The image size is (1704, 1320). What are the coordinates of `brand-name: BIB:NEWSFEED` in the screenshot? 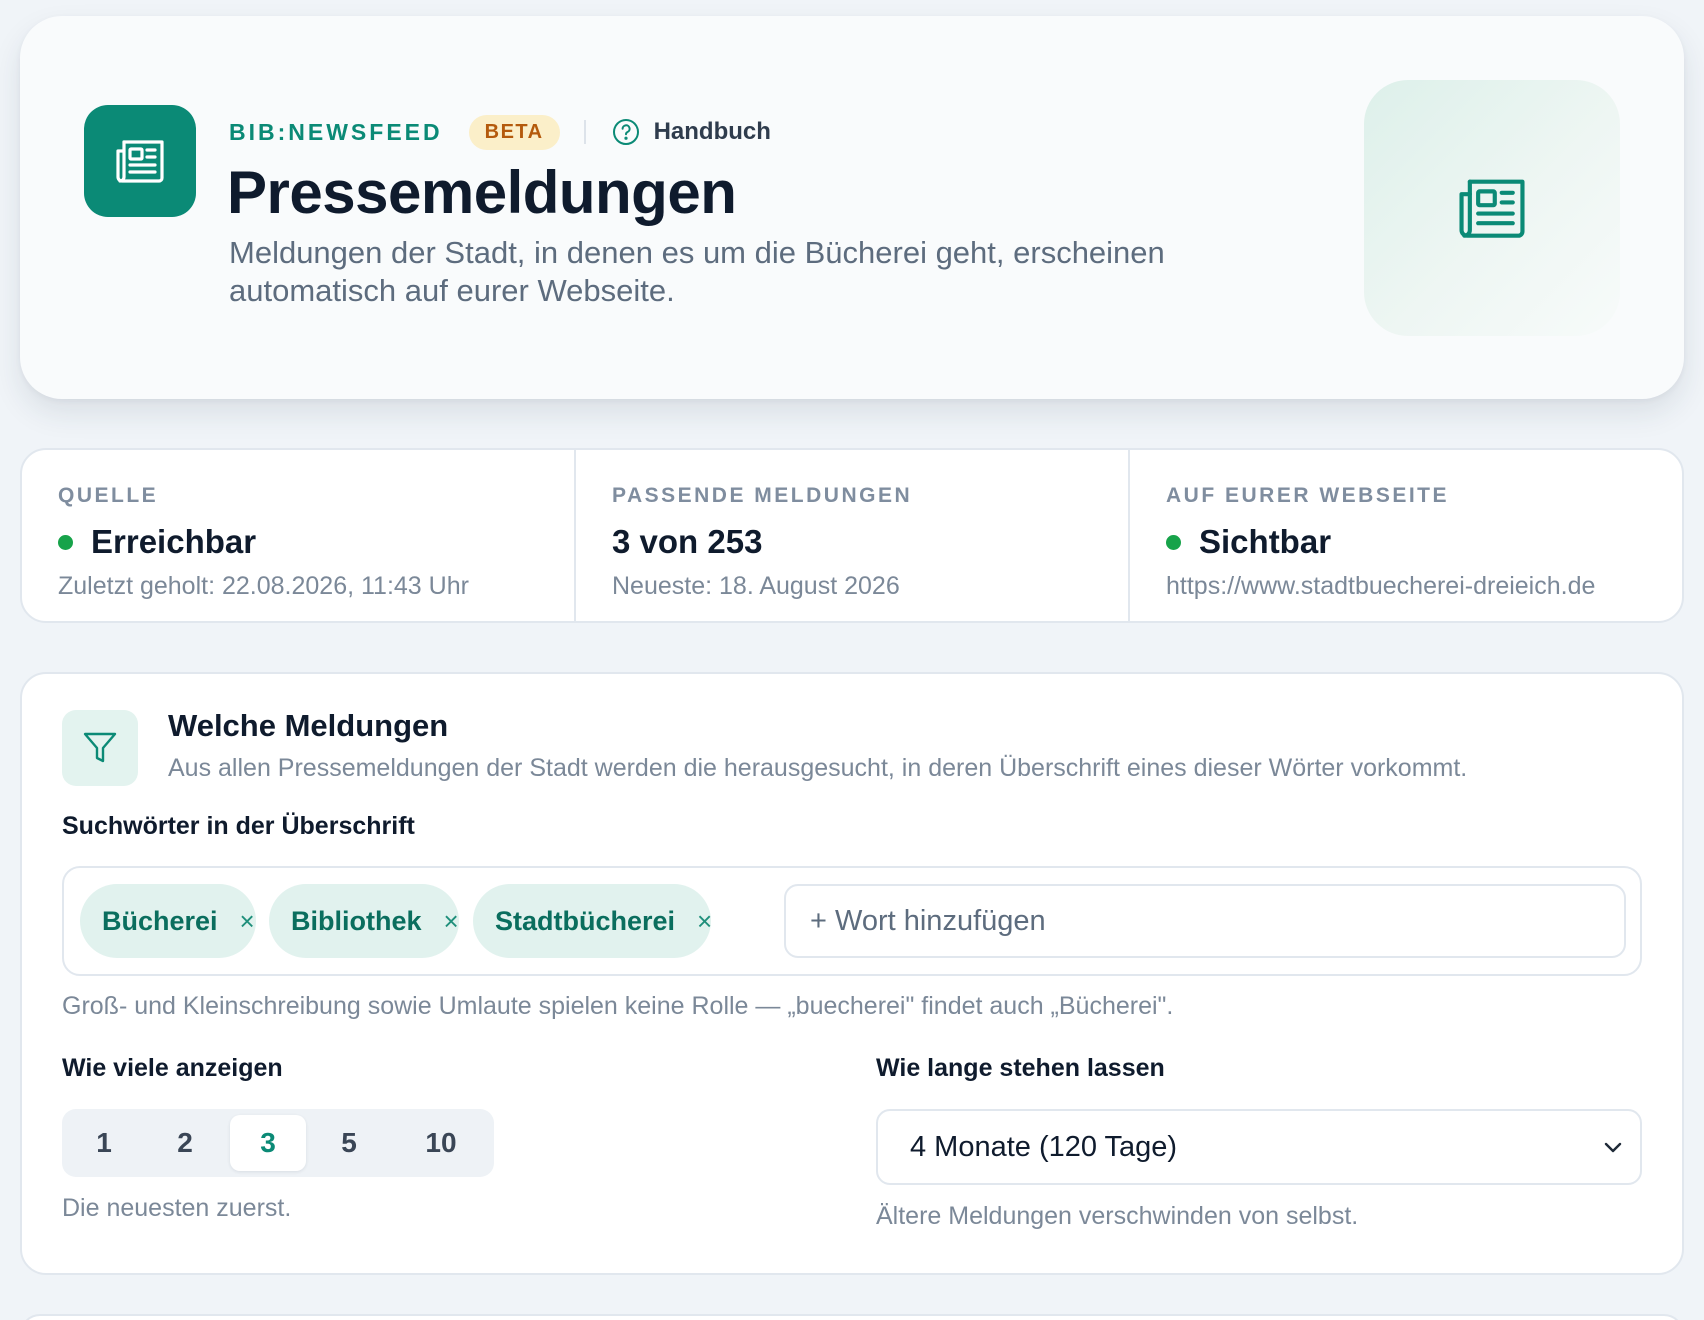 It's located at (336, 131).